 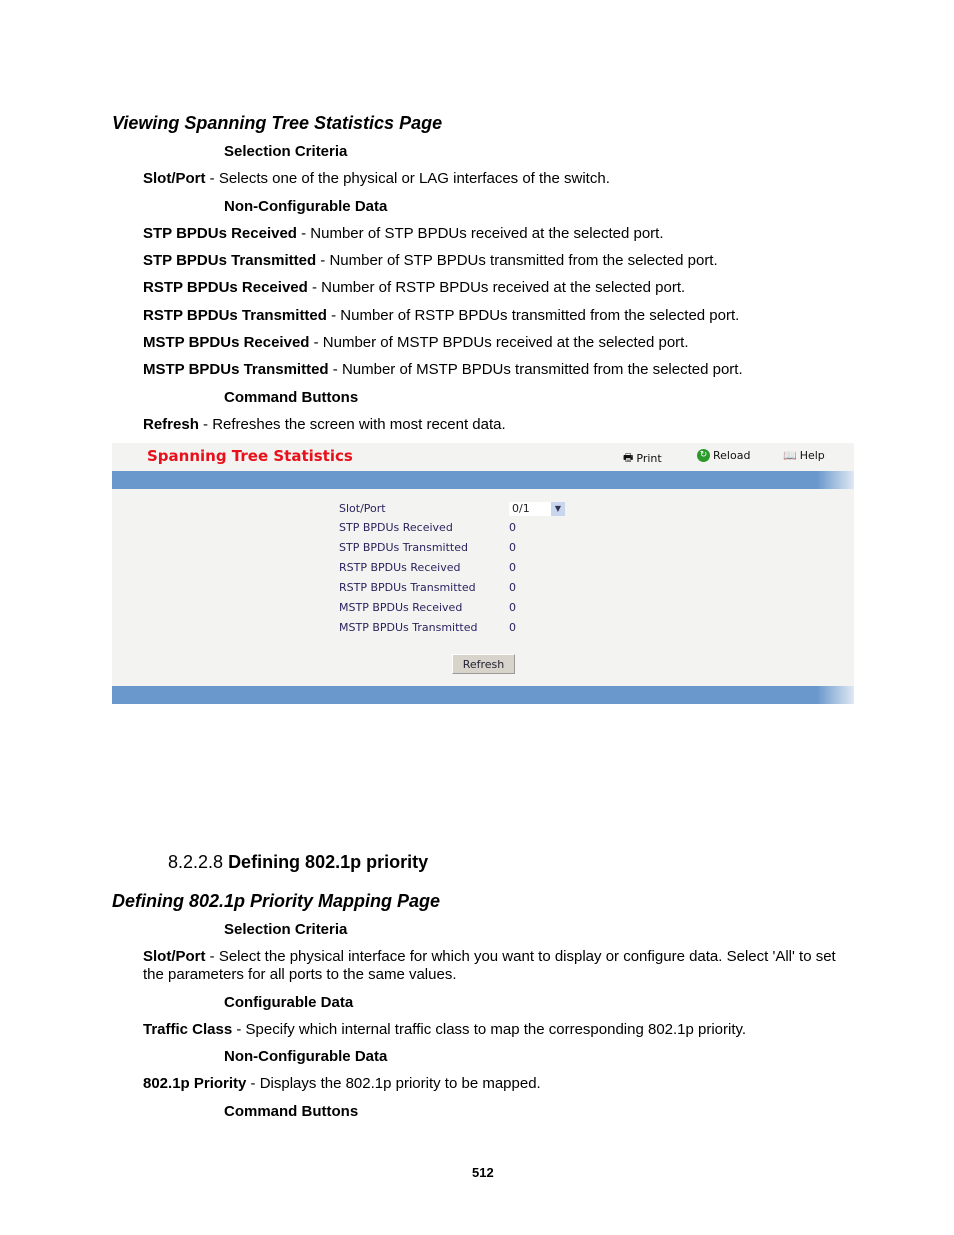 I want to click on section-title: Defining 802.1p Priority Mapping Page, so click(x=276, y=901).